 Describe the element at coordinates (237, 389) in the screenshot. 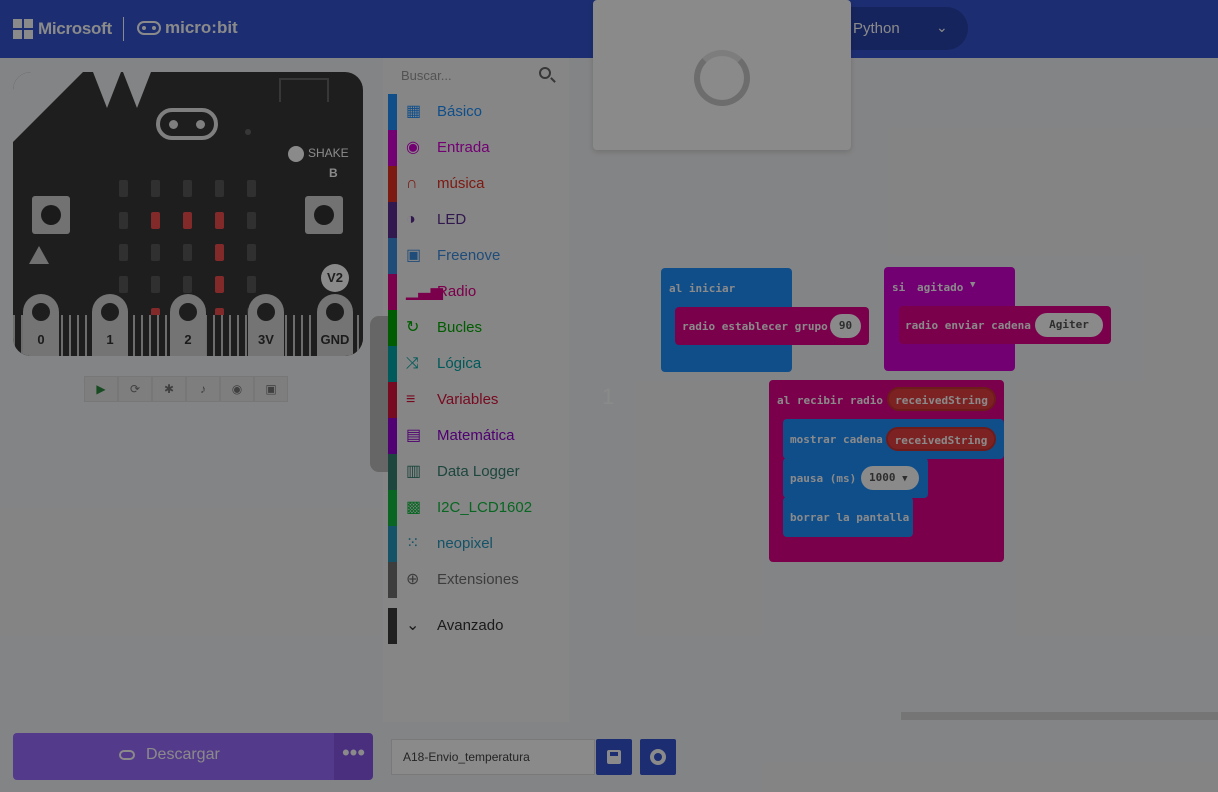

I see `screenshot-icon: ◉` at that location.